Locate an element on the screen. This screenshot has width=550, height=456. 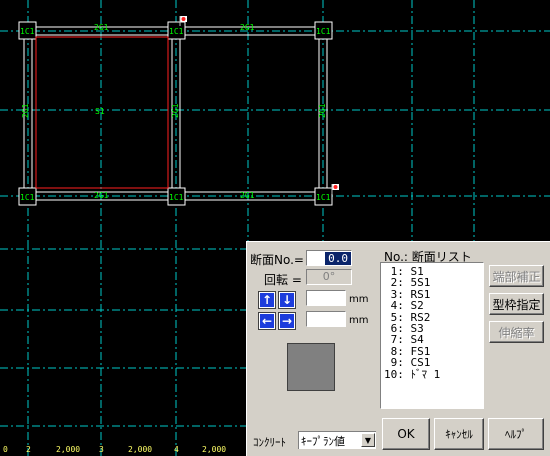
section-preview is located at coordinates (311, 367).